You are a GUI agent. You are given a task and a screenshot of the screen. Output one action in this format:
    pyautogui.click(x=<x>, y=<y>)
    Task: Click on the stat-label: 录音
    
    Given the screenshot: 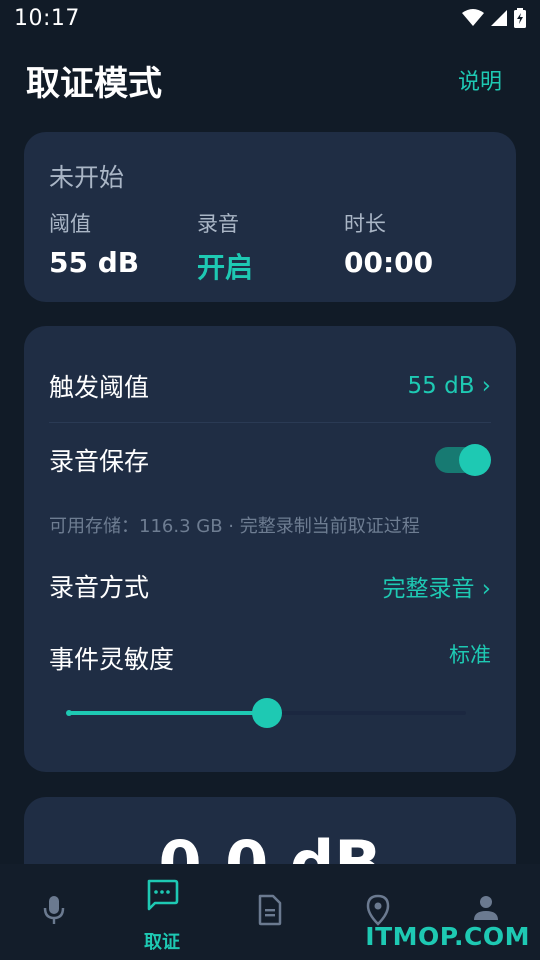 What is the action you would take?
    pyautogui.click(x=218, y=224)
    